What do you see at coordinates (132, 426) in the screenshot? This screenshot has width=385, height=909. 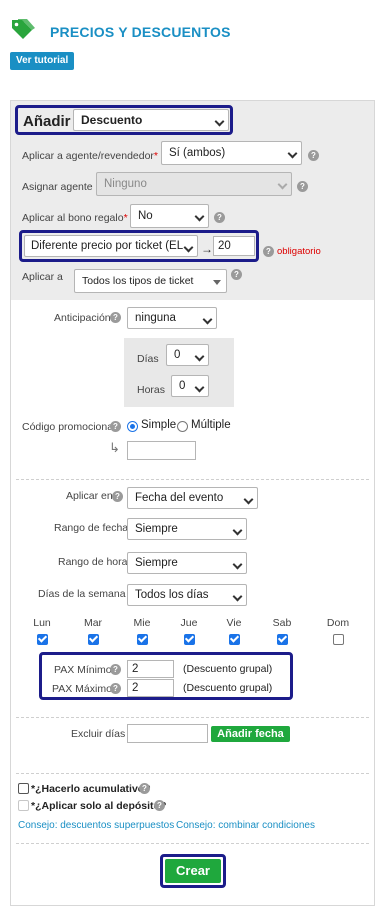 I see `promo-simple-radio` at bounding box center [132, 426].